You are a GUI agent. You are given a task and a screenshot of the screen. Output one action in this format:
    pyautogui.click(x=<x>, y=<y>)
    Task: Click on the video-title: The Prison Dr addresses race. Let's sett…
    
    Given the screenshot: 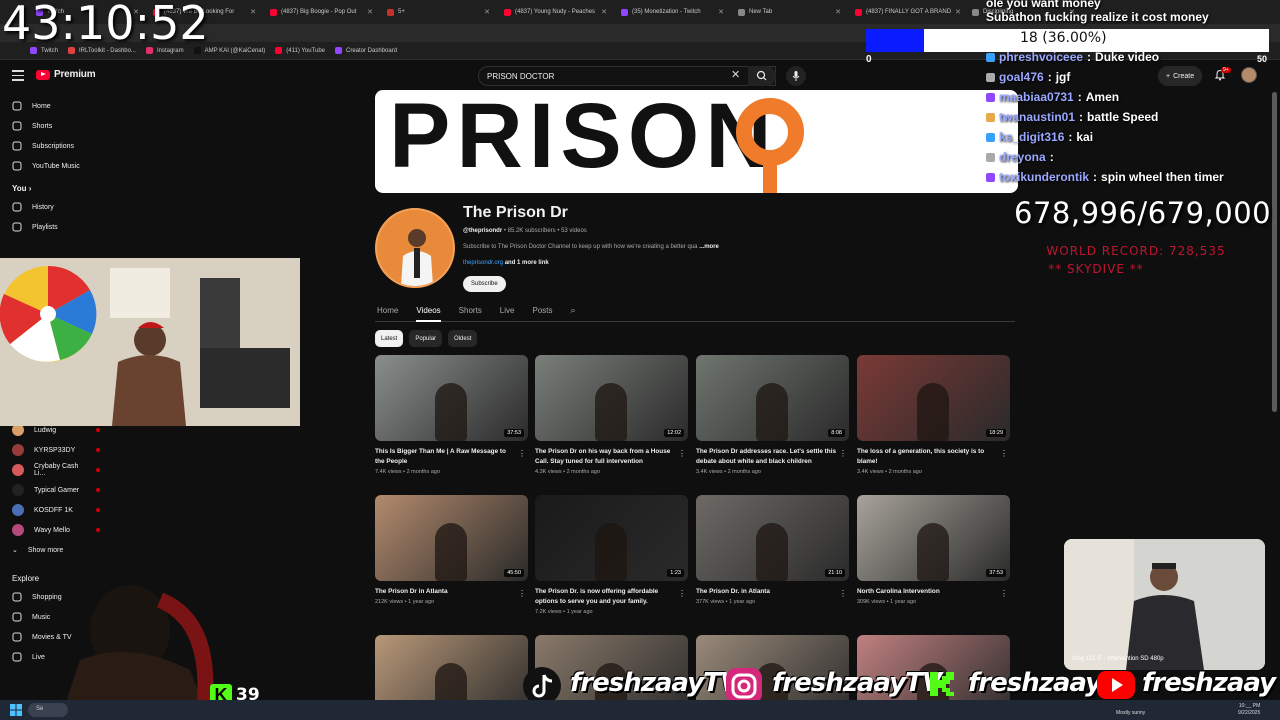 What is the action you would take?
    pyautogui.click(x=767, y=457)
    